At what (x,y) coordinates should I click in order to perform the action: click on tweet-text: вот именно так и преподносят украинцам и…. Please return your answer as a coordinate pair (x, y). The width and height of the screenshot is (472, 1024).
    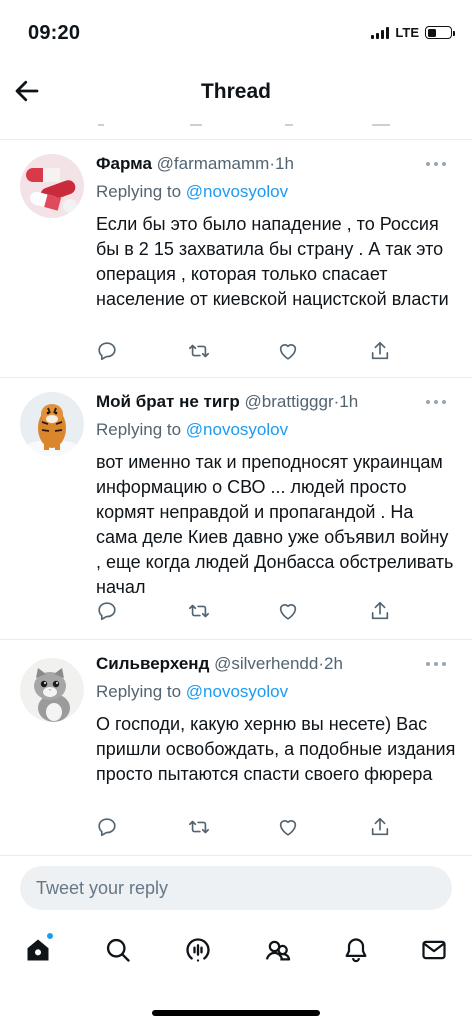
    Looking at the image, I should click on (275, 524).